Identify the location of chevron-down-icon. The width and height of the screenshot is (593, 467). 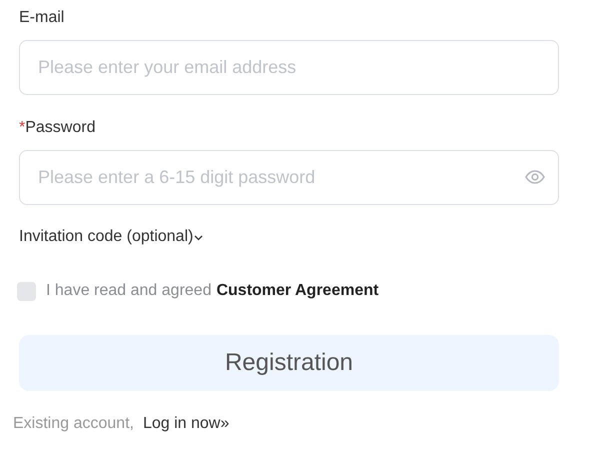
(199, 238).